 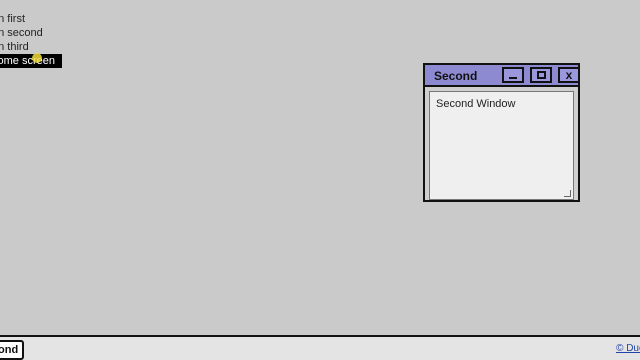 What do you see at coordinates (31, 33) in the screenshot?
I see `menu-item-open-second: en second` at bounding box center [31, 33].